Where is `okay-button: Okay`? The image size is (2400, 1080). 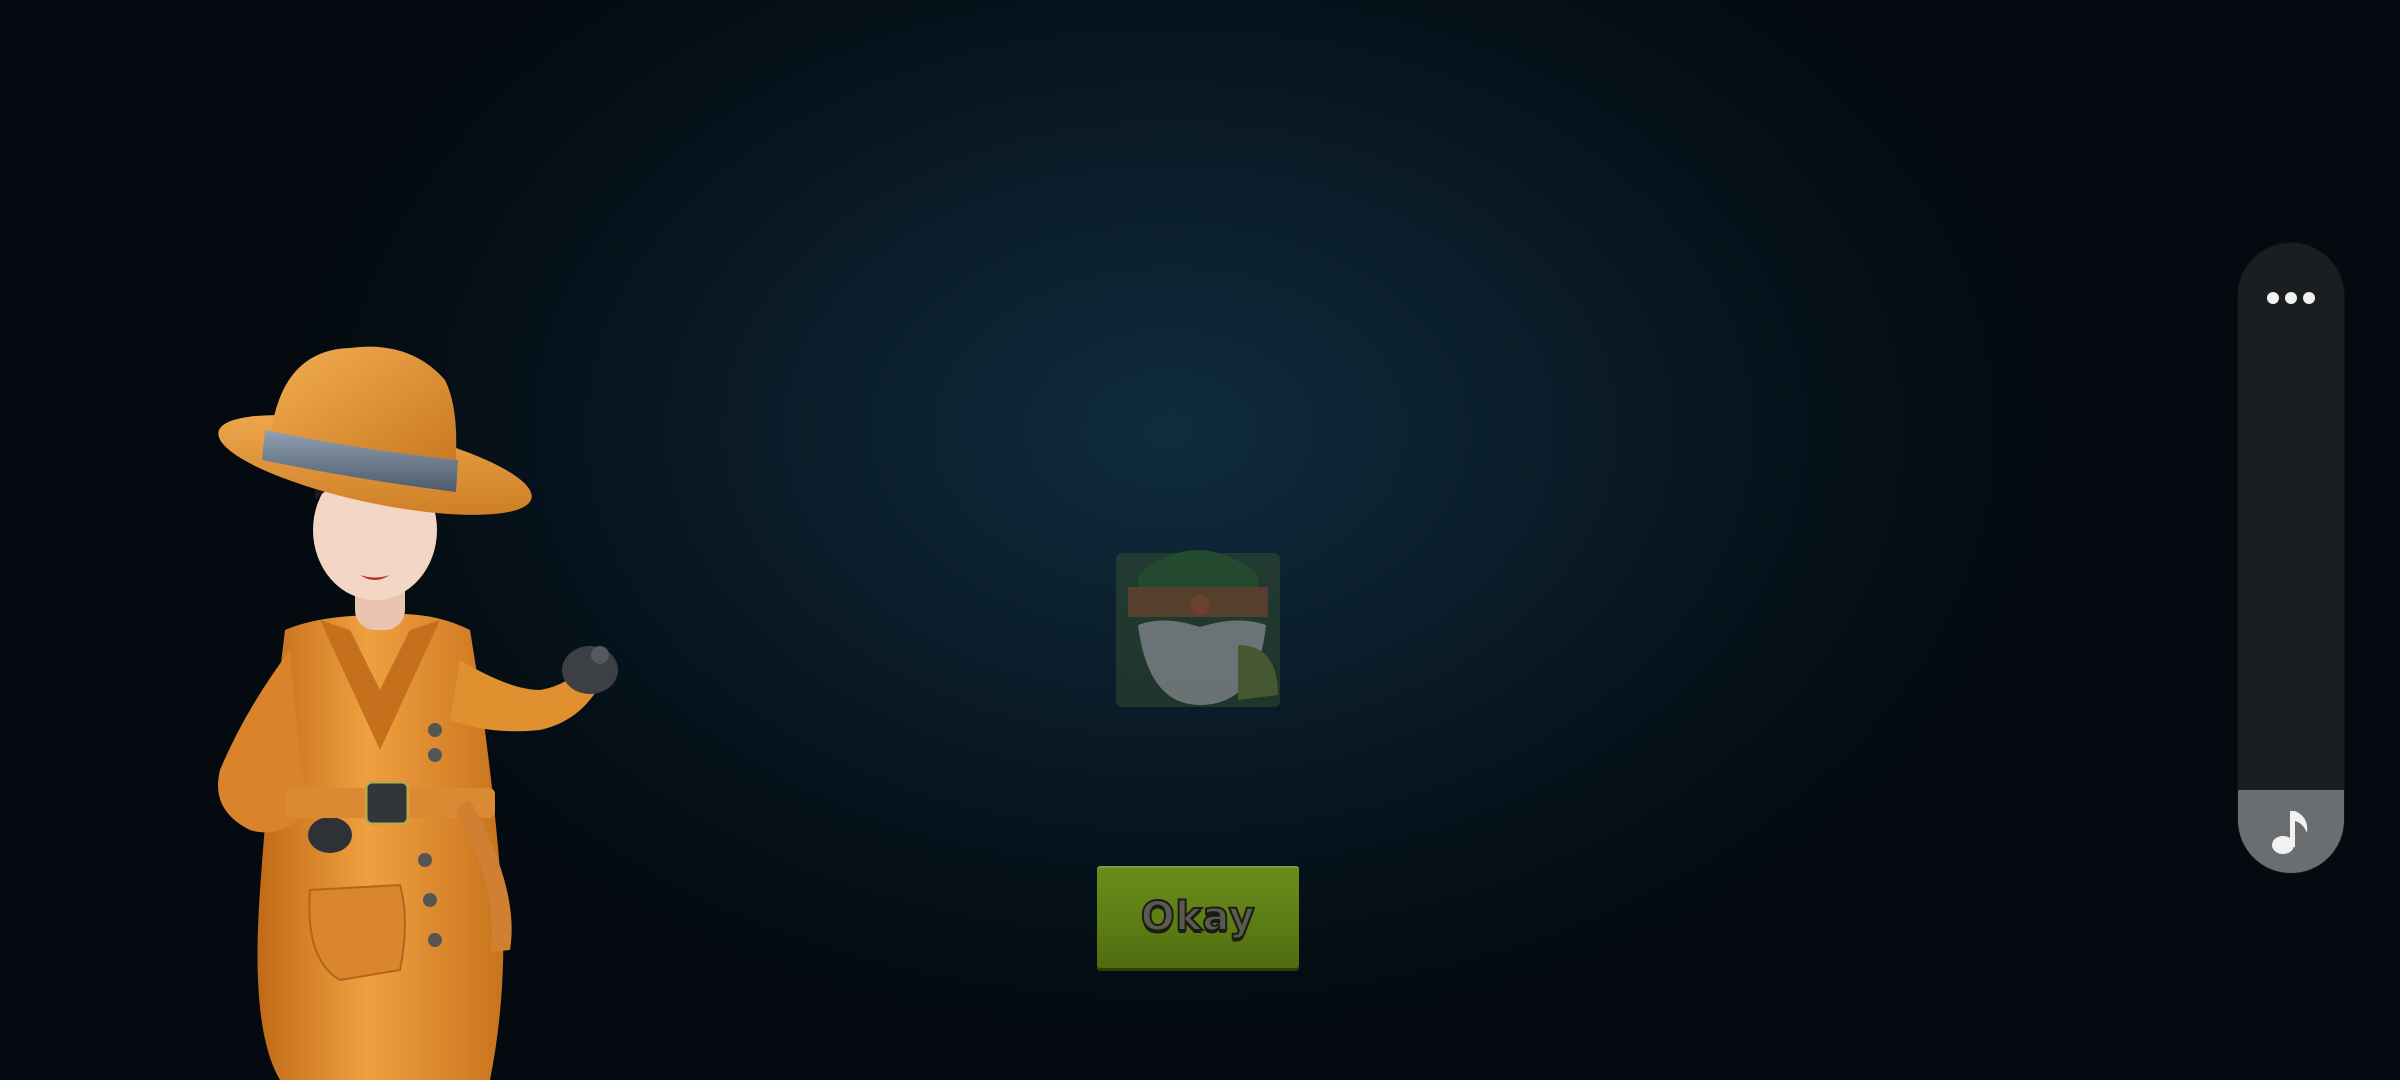
okay-button: Okay is located at coordinates (1198, 917).